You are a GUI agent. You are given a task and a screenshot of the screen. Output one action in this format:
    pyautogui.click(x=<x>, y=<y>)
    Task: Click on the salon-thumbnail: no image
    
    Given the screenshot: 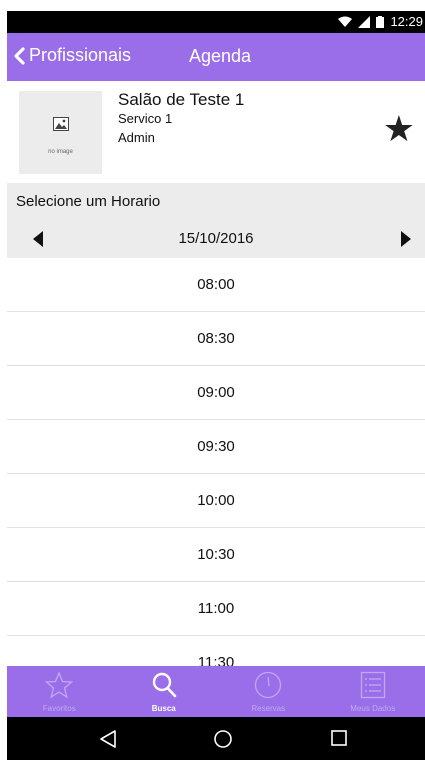 What is the action you would take?
    pyautogui.click(x=60, y=132)
    